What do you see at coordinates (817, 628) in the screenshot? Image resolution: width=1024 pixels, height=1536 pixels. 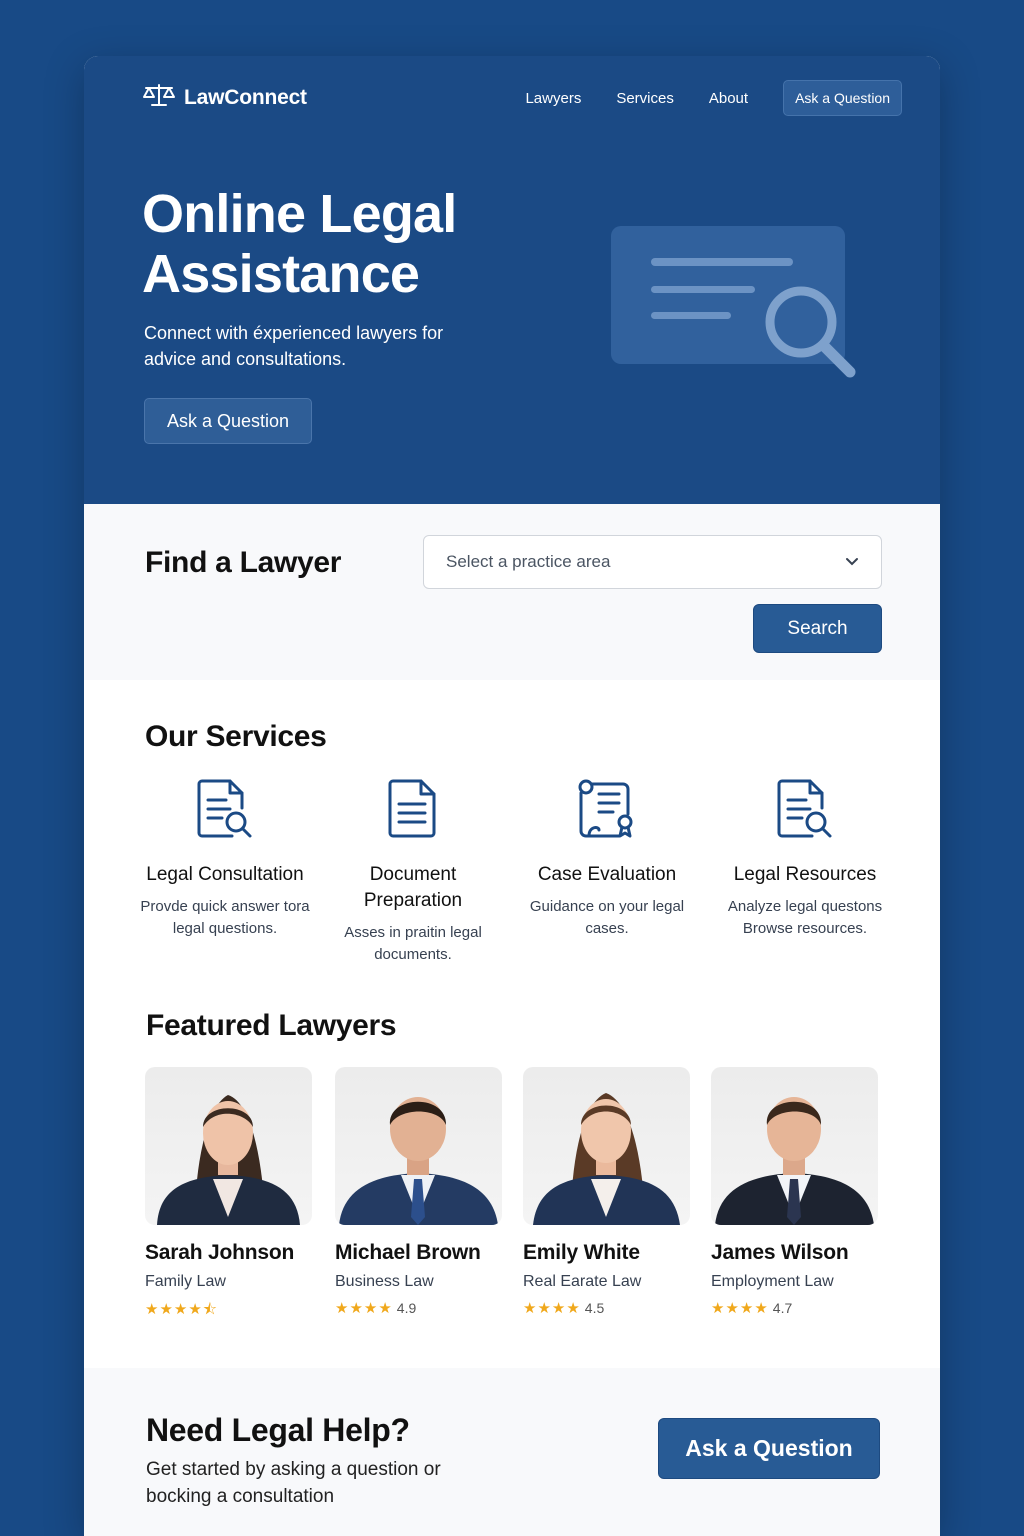 I see `search-button: Search` at bounding box center [817, 628].